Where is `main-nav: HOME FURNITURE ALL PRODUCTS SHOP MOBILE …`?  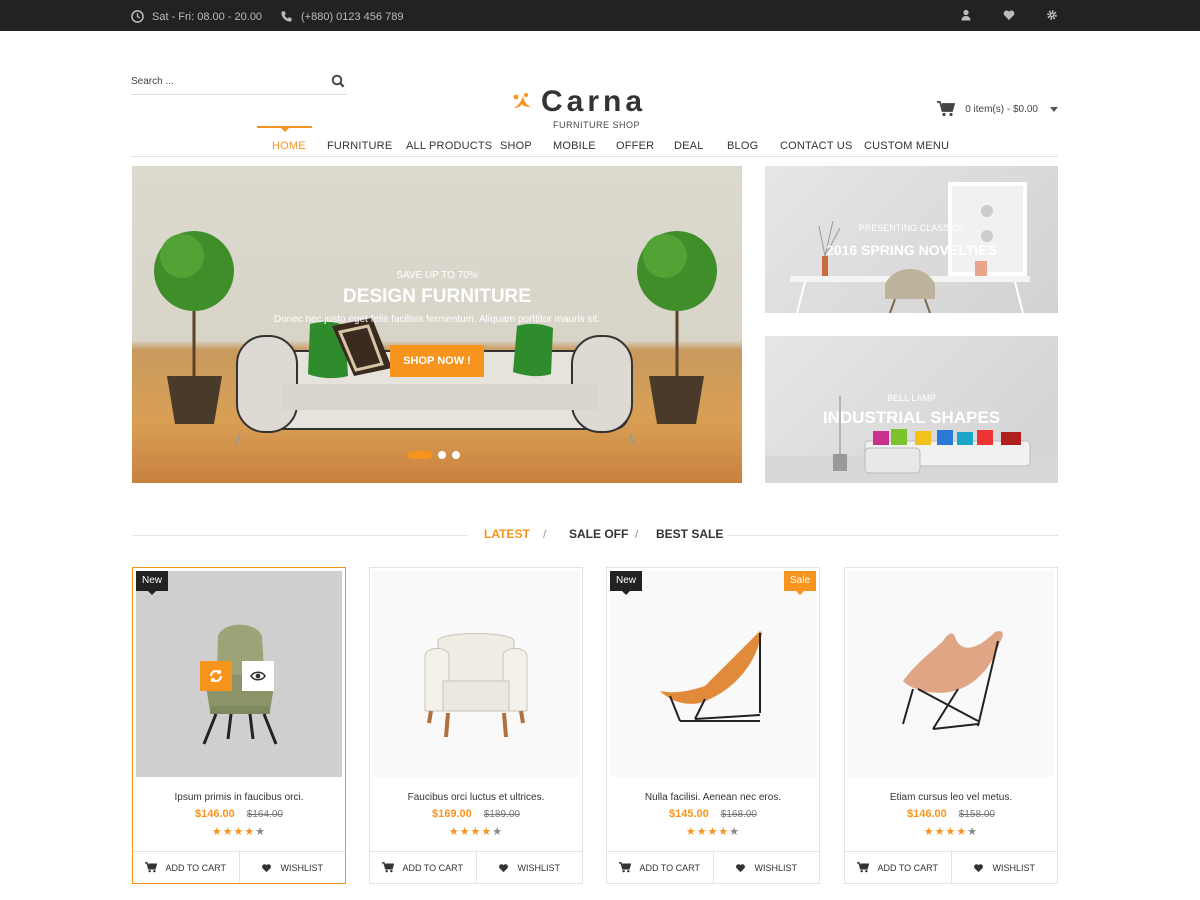 main-nav: HOME FURNITURE ALL PRODUCTS SHOP MOBILE … is located at coordinates (600, 146).